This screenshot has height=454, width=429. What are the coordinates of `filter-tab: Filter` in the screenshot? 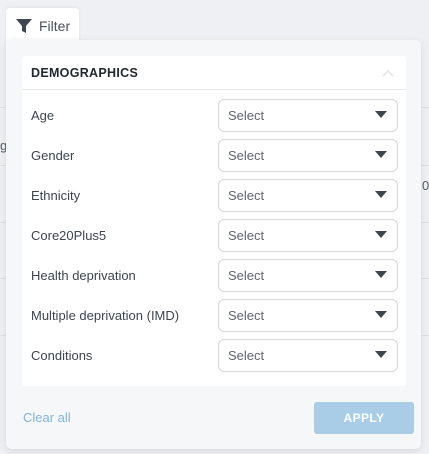 It's located at (42, 26).